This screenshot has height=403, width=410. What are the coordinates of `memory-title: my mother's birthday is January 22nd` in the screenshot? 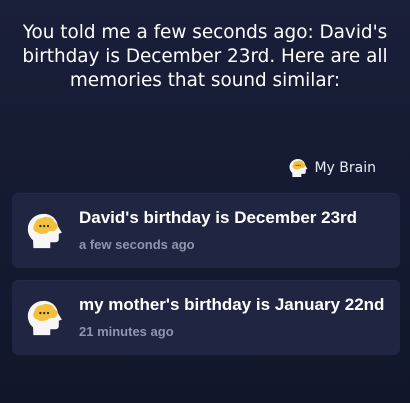 It's located at (232, 304).